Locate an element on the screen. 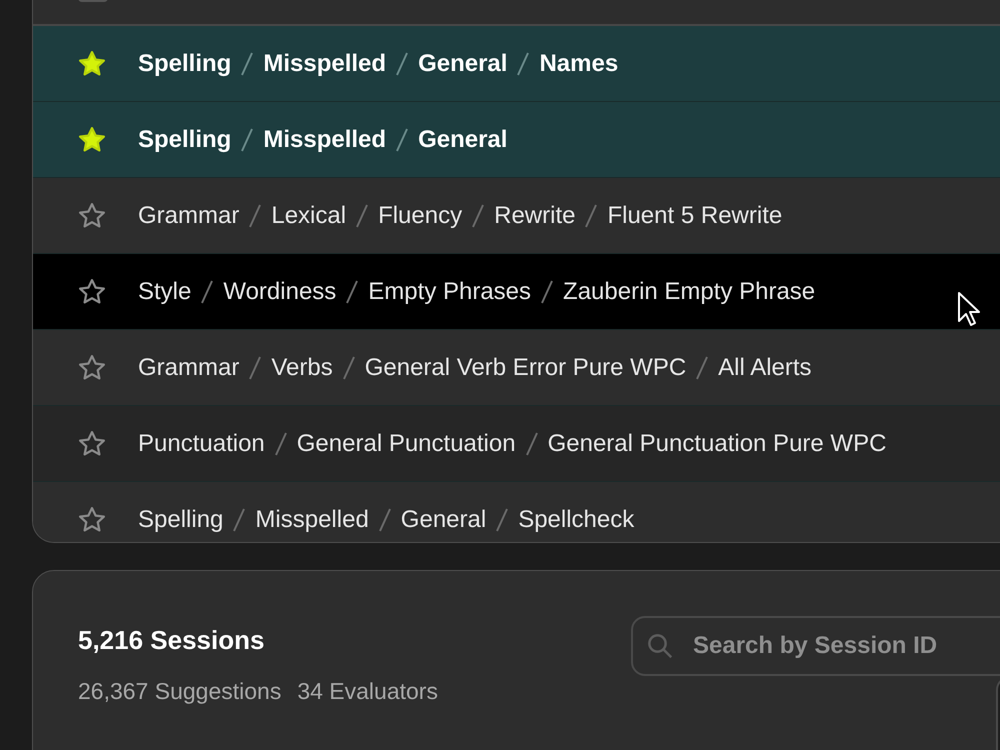 Image resolution: width=1000 pixels, height=750 pixels. category-label: Lexical is located at coordinates (308, 216).